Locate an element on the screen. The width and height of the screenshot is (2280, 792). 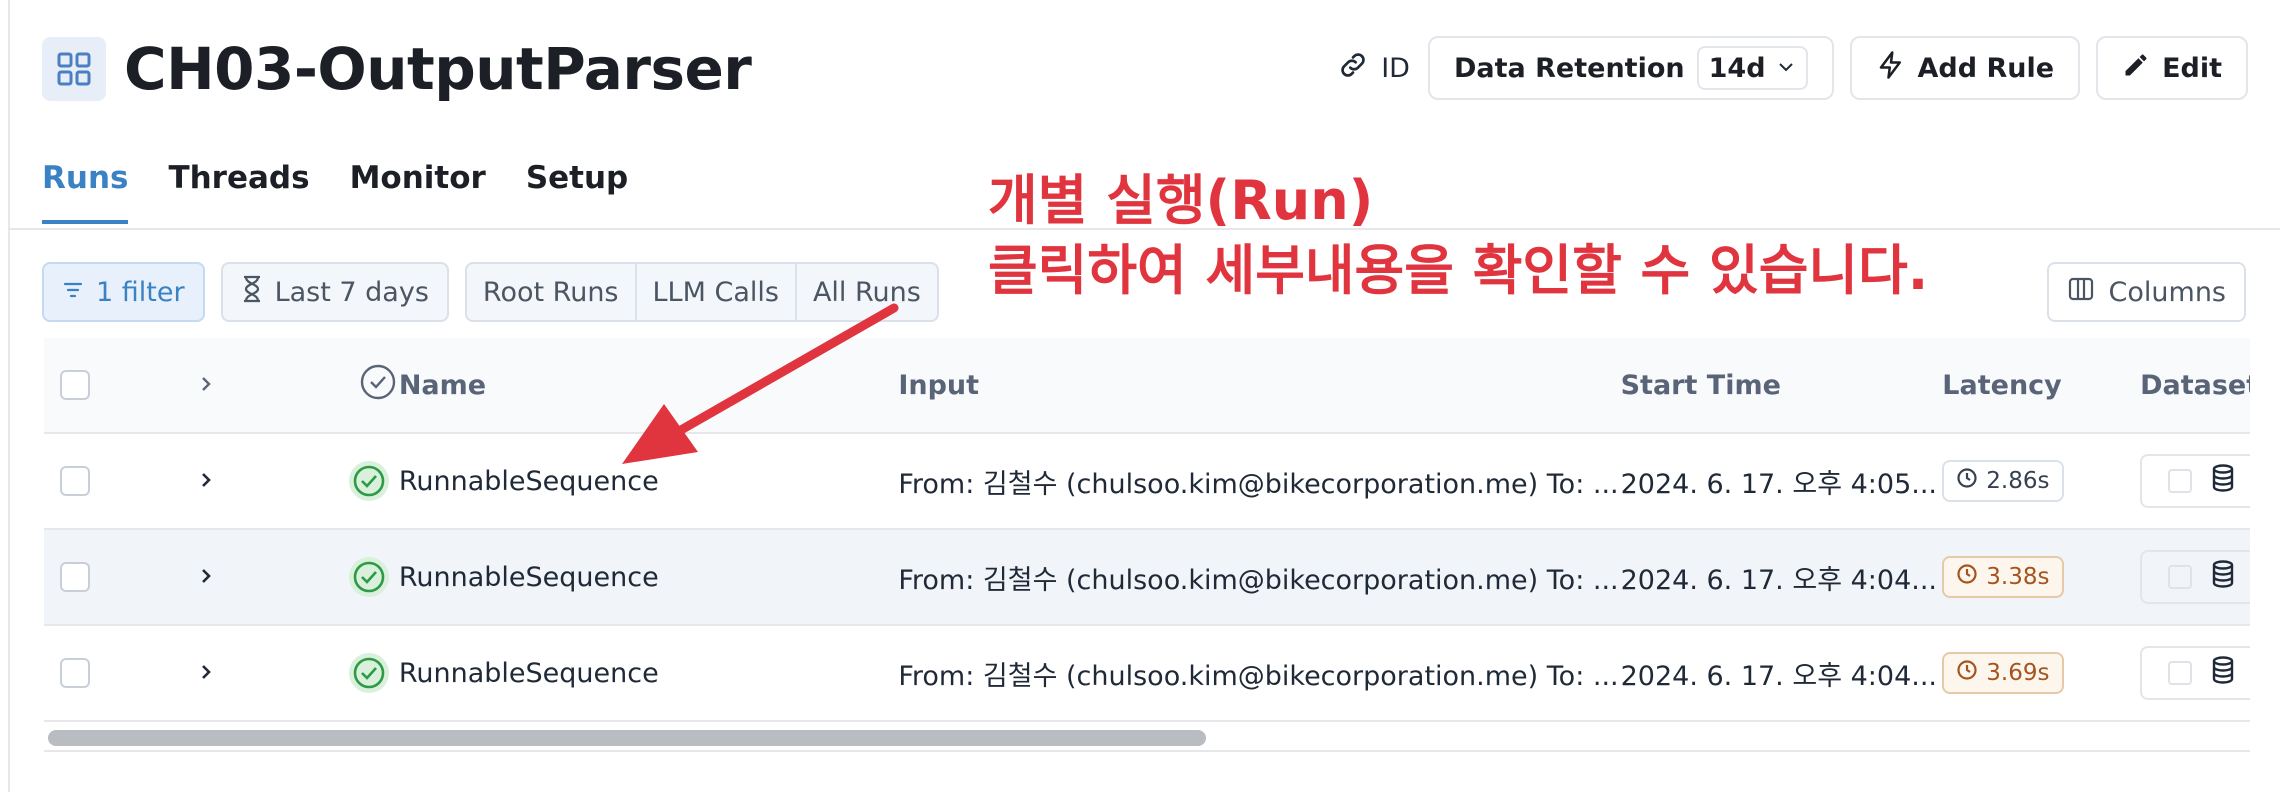
tab-setup: Setup is located at coordinates (577, 192).